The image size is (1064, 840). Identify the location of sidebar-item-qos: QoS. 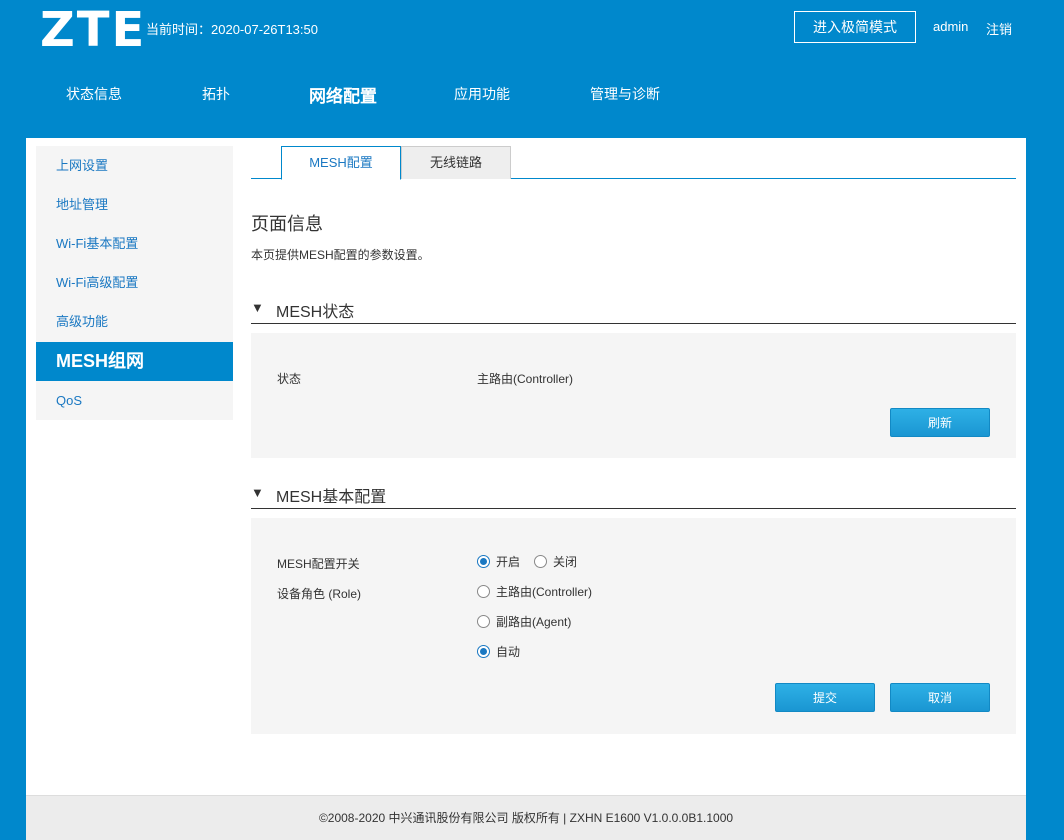
(134, 400).